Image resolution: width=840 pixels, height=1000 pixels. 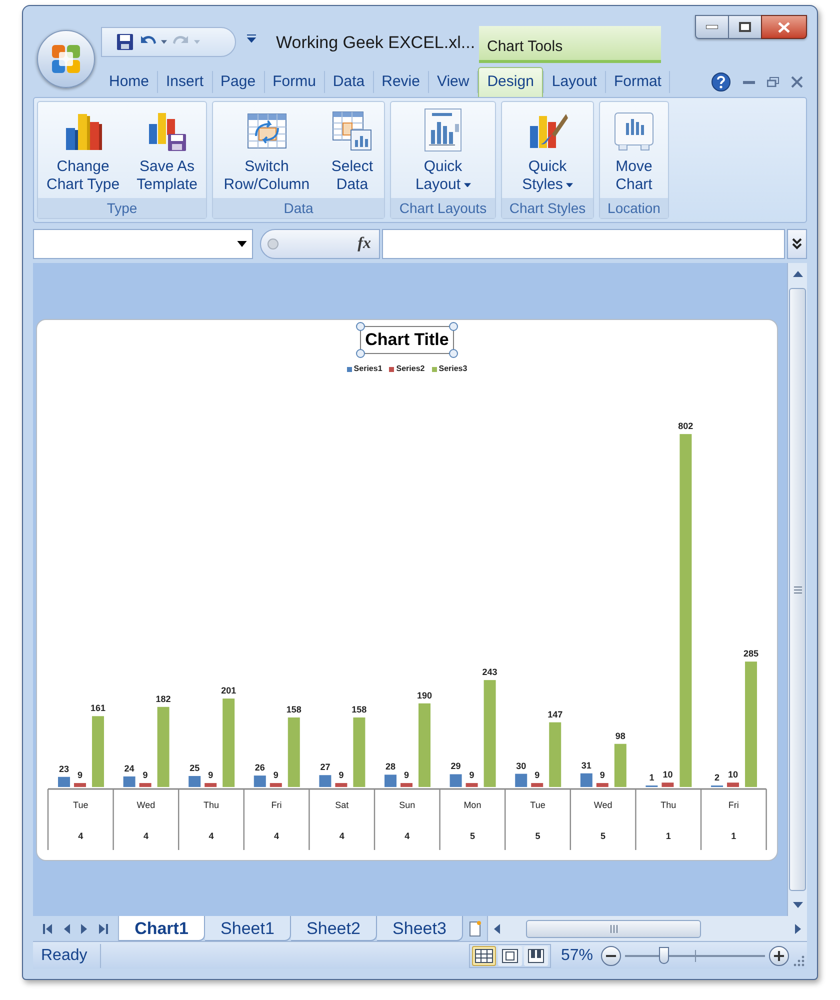 I want to click on ribbon-tab: Page, so click(x=238, y=82).